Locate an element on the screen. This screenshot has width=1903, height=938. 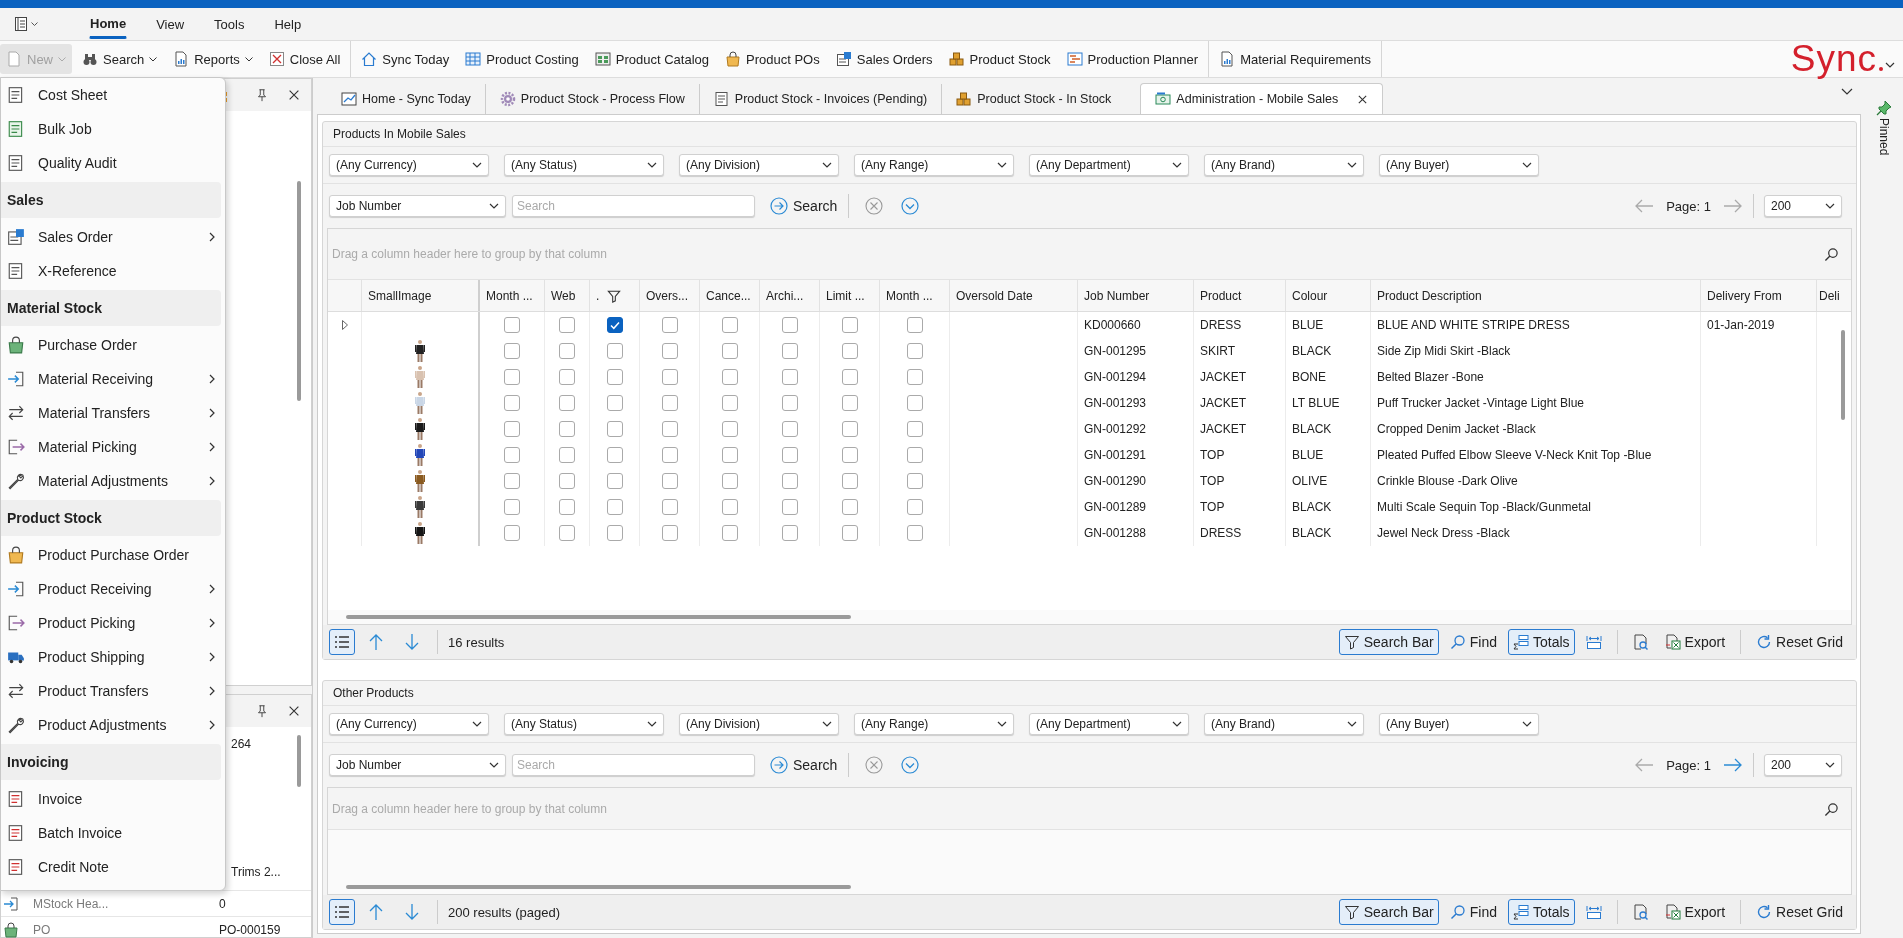
menu-item: Invoice is located at coordinates (113, 799).